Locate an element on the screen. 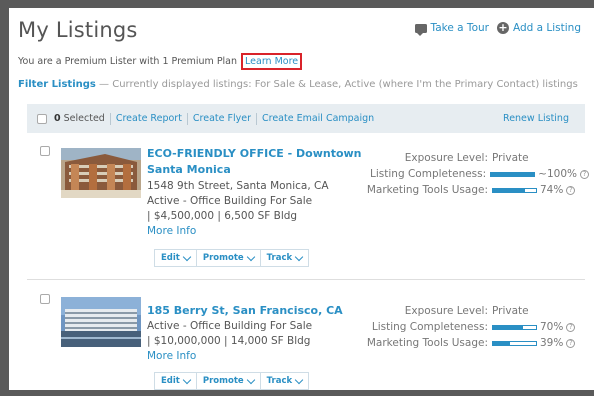  listing-price: | $4,500,000 | 6,500 SF Bldg is located at coordinates (222, 216).